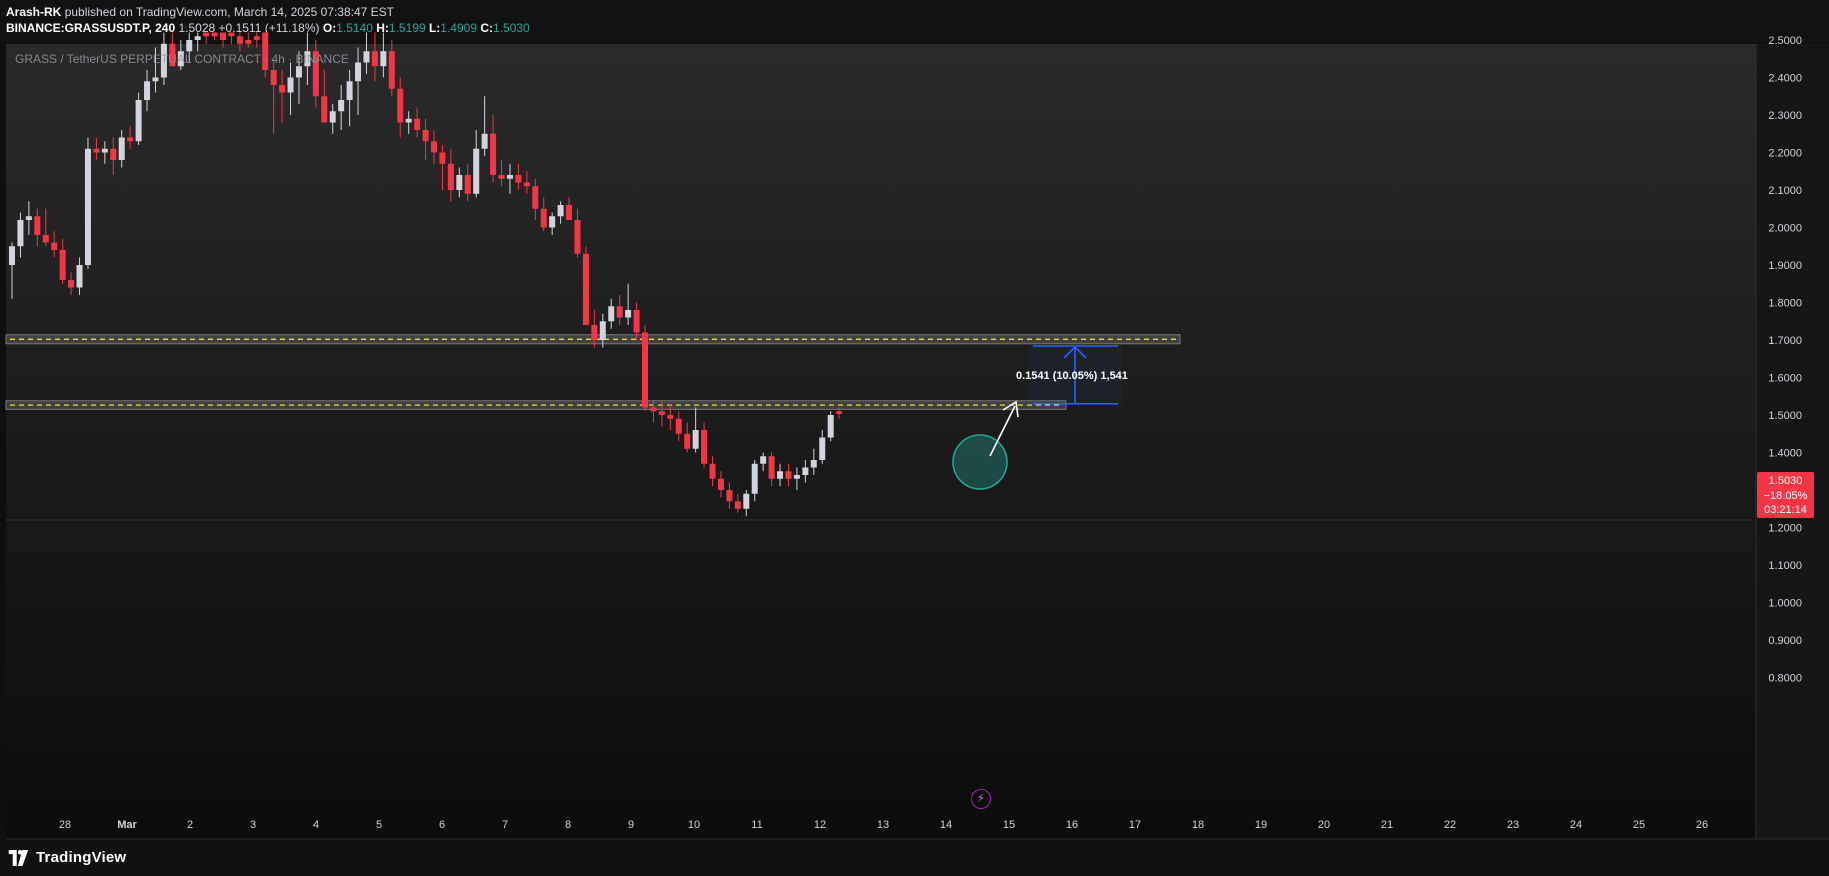 The height and width of the screenshot is (876, 1829). I want to click on y-tick-label: 1.0000, so click(1785, 604).